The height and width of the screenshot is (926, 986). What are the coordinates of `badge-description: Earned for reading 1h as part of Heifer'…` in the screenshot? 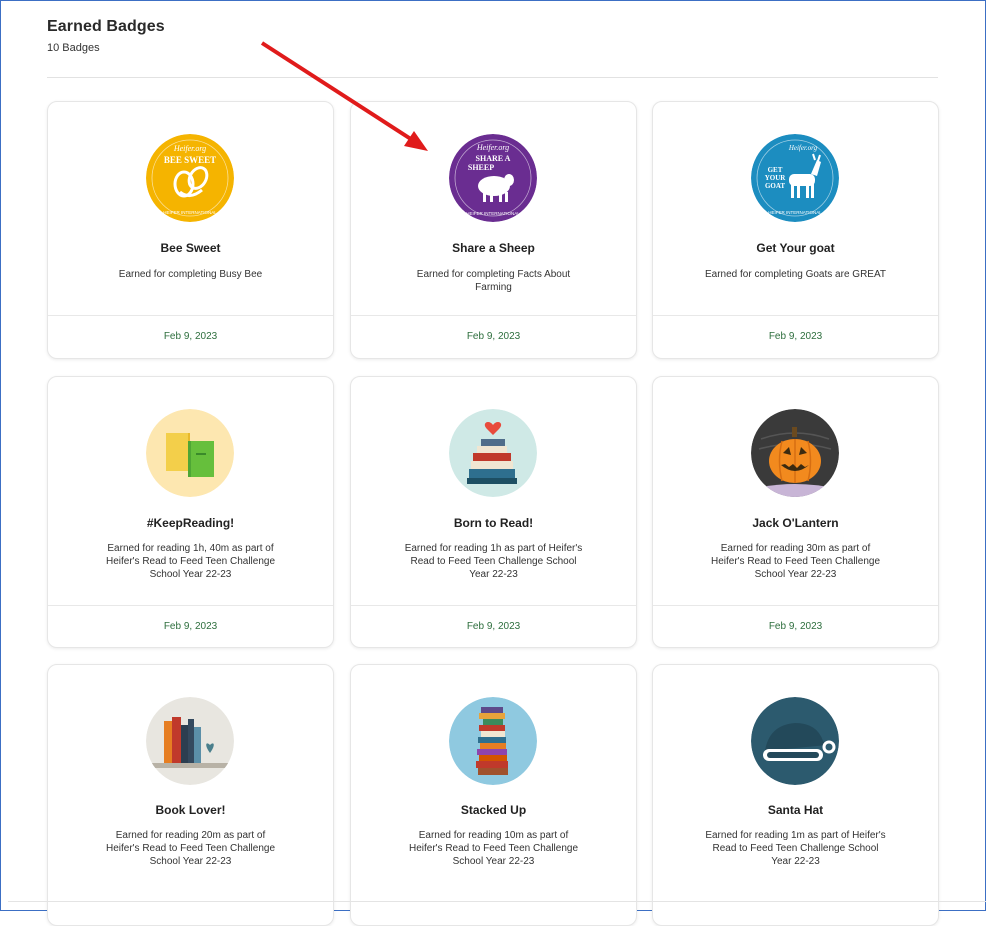 It's located at (493, 561).